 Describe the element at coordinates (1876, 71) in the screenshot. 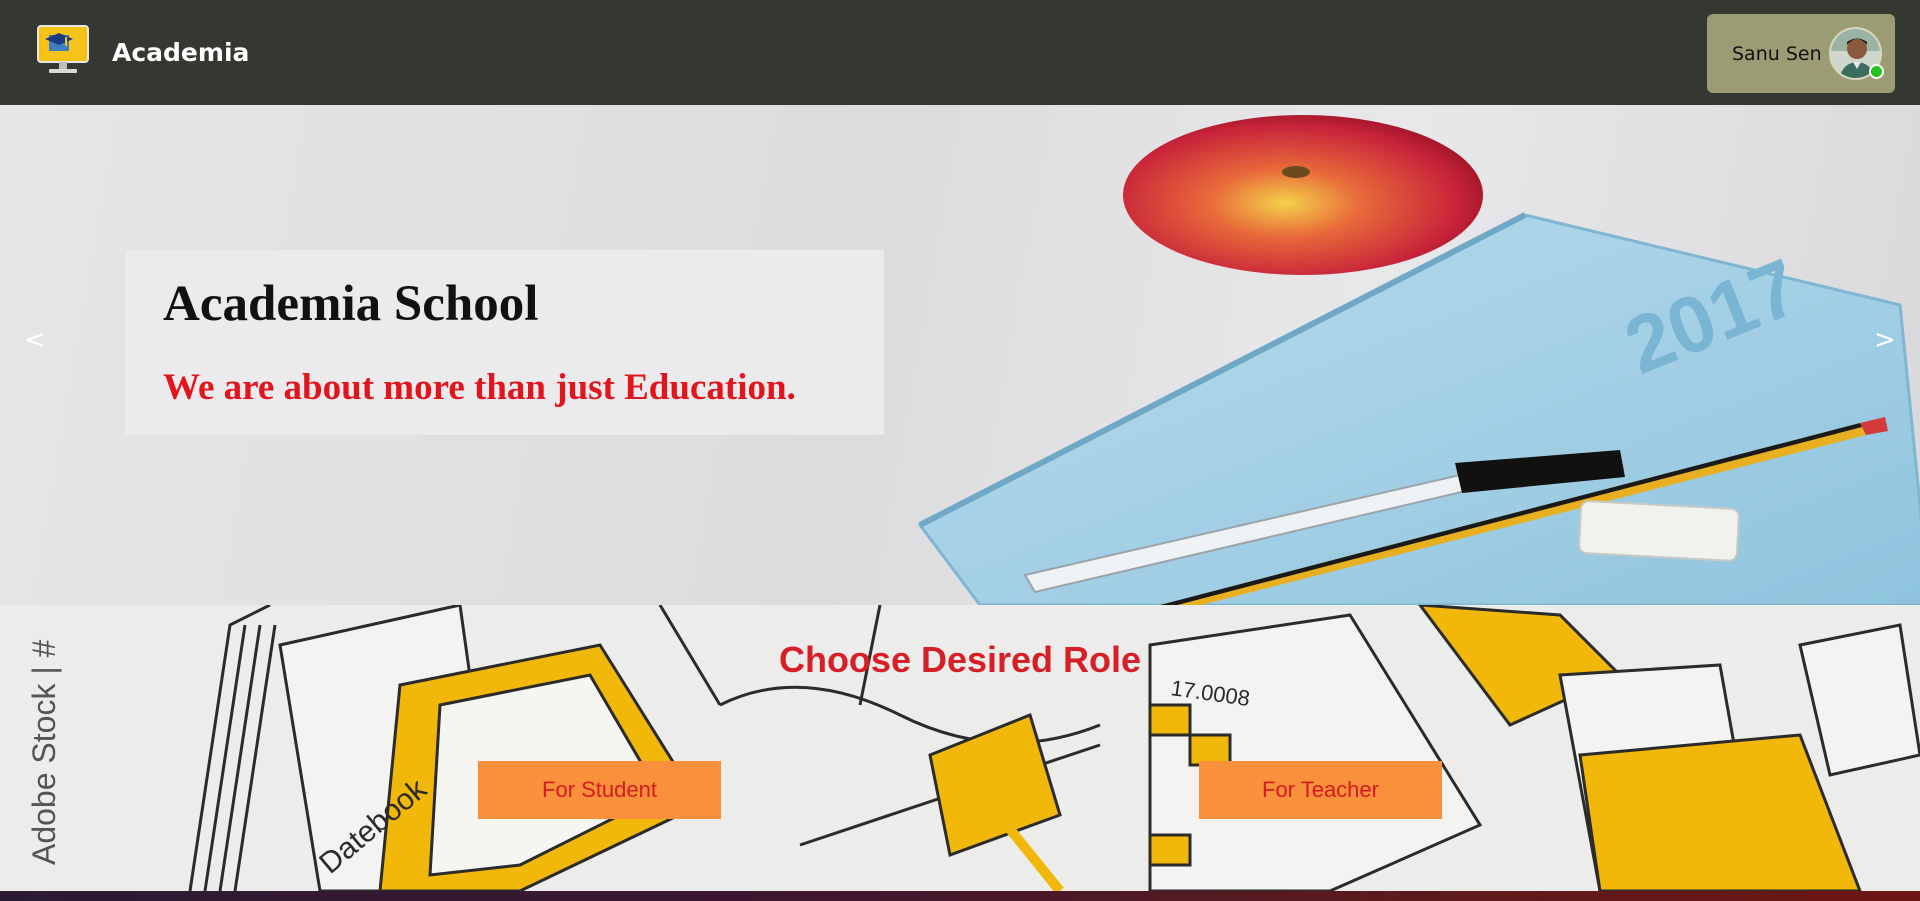

I see `online-status-icon` at that location.